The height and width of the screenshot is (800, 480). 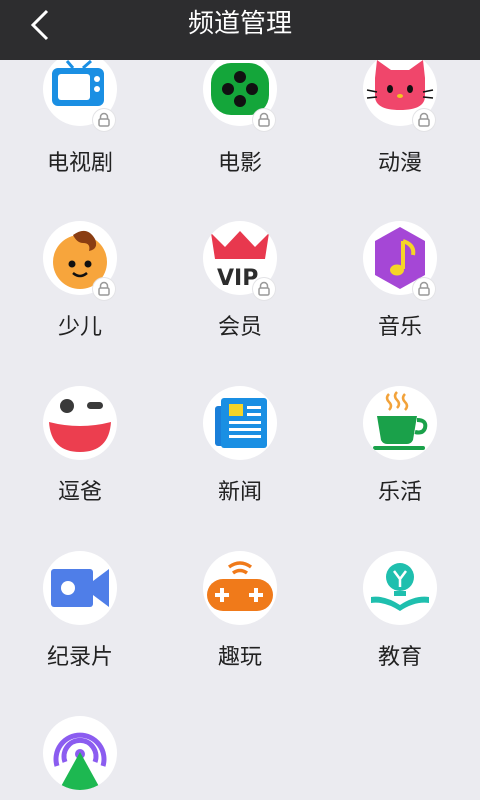 What do you see at coordinates (239, 24) in the screenshot?
I see `page-title: 频道管理` at bounding box center [239, 24].